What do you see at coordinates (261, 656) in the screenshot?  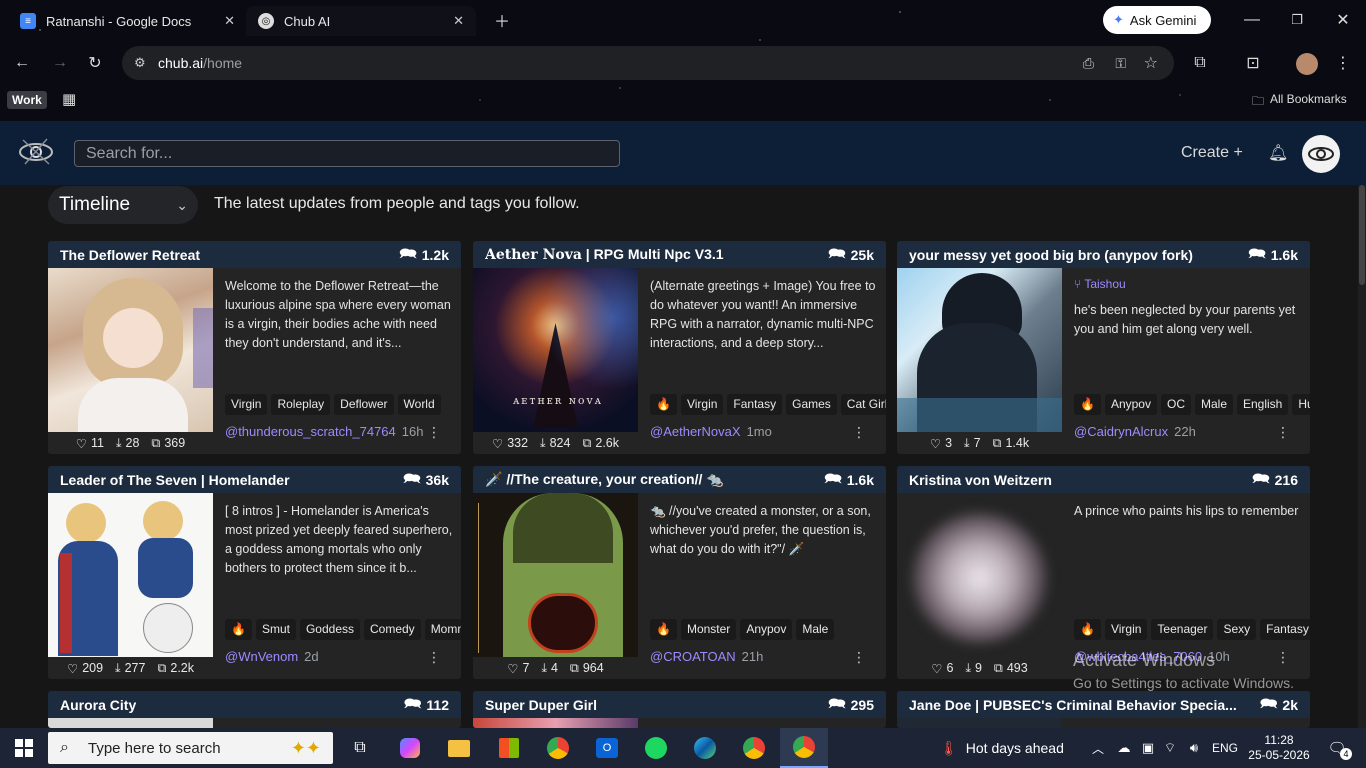 I see `author-link: @WnVenom` at bounding box center [261, 656].